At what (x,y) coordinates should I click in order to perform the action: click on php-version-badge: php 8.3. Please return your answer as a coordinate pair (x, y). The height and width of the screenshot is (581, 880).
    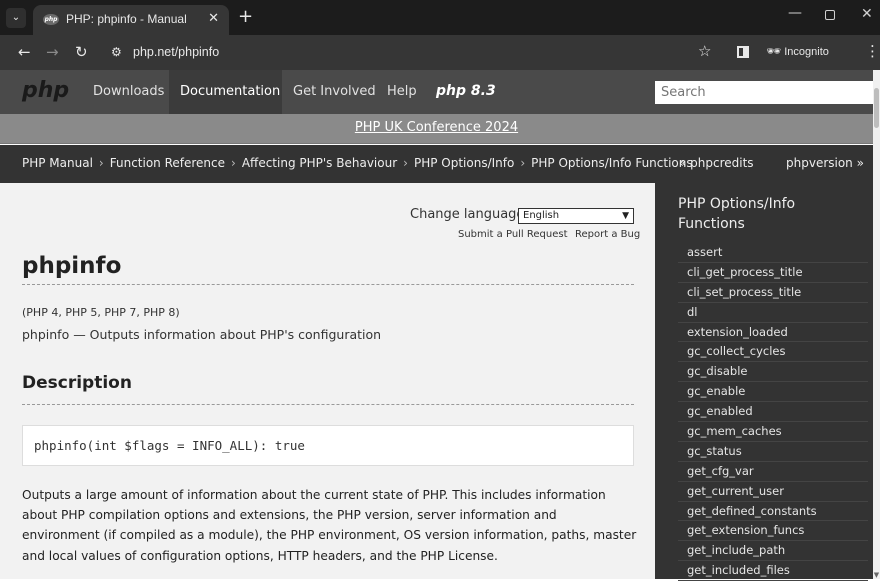
    Looking at the image, I should click on (466, 91).